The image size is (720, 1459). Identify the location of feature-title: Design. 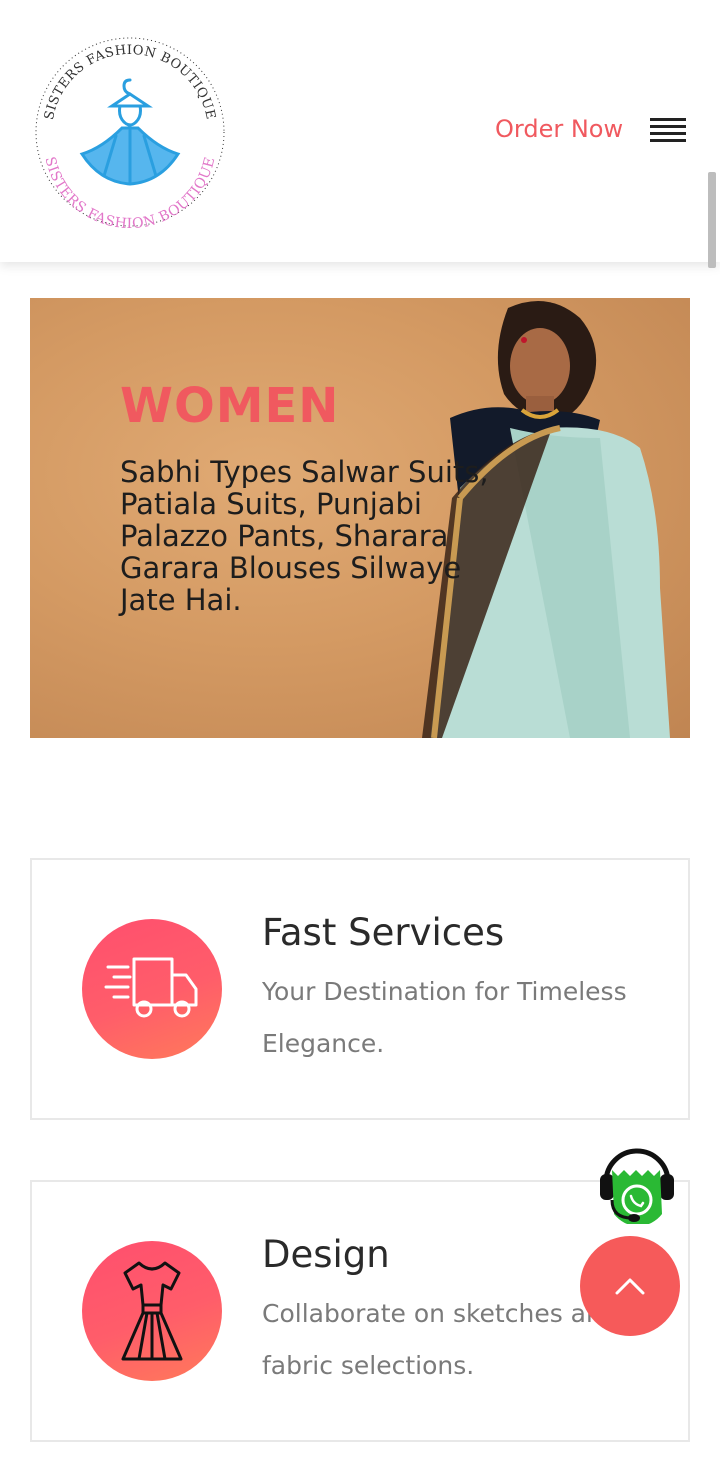
(326, 1254).